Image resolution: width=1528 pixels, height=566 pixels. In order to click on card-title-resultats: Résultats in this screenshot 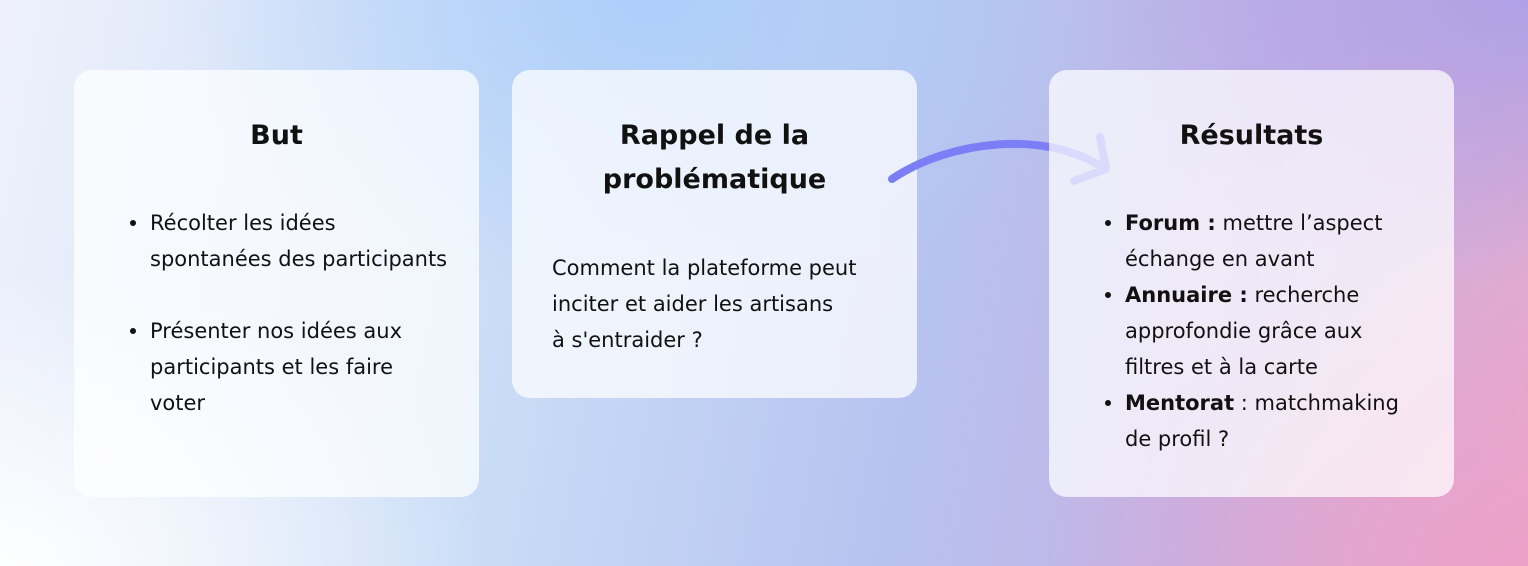, I will do `click(1251, 135)`.